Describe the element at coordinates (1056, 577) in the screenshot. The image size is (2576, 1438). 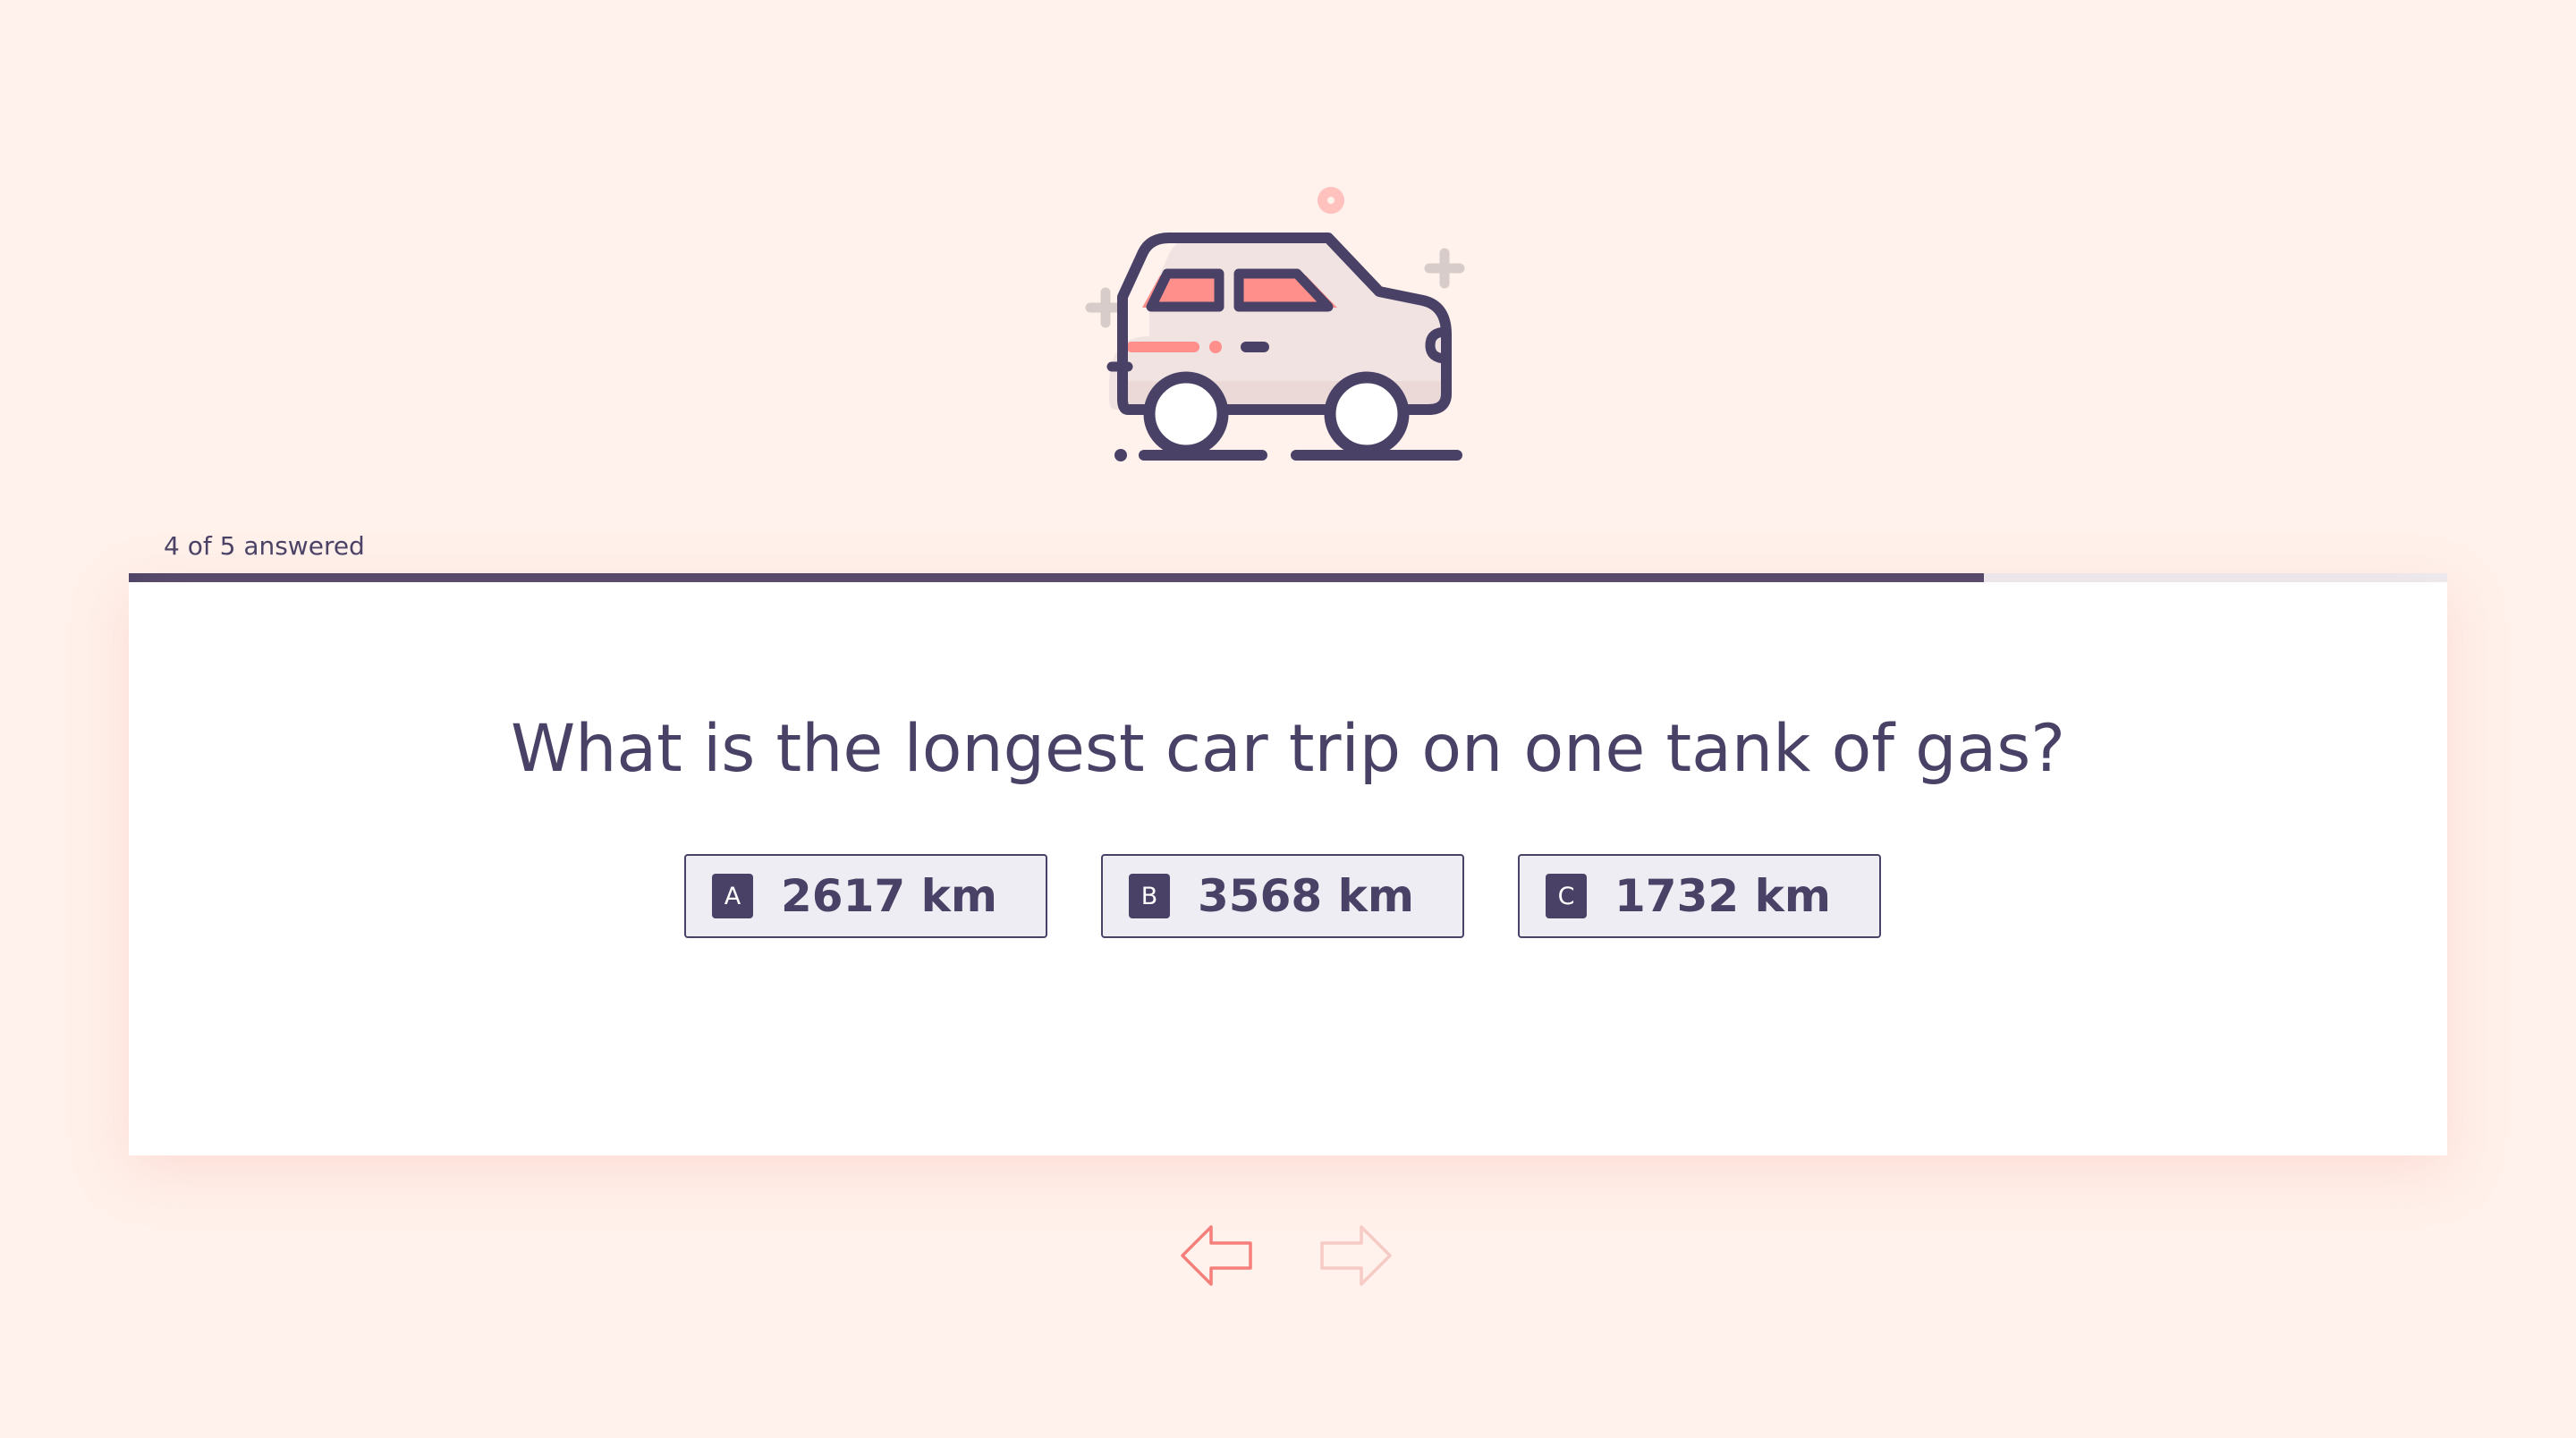
I see `progress-bar-fill` at that location.